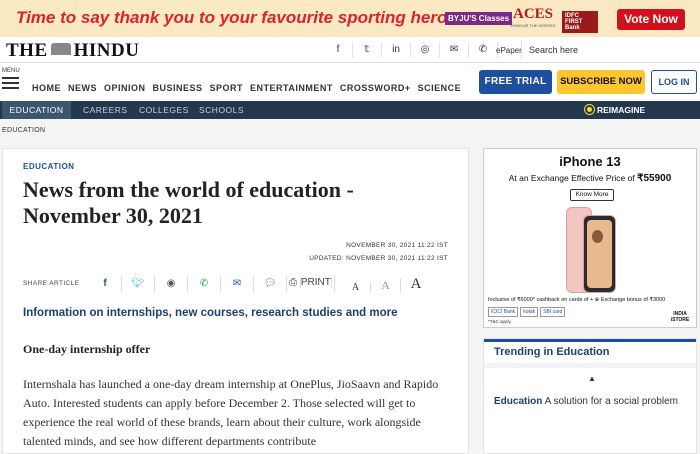 Image resolution: width=700 pixels, height=454 pixels. What do you see at coordinates (397, 245) in the screenshot?
I see `published-date: NOVEMBER 30, 2021 11:22 IST` at bounding box center [397, 245].